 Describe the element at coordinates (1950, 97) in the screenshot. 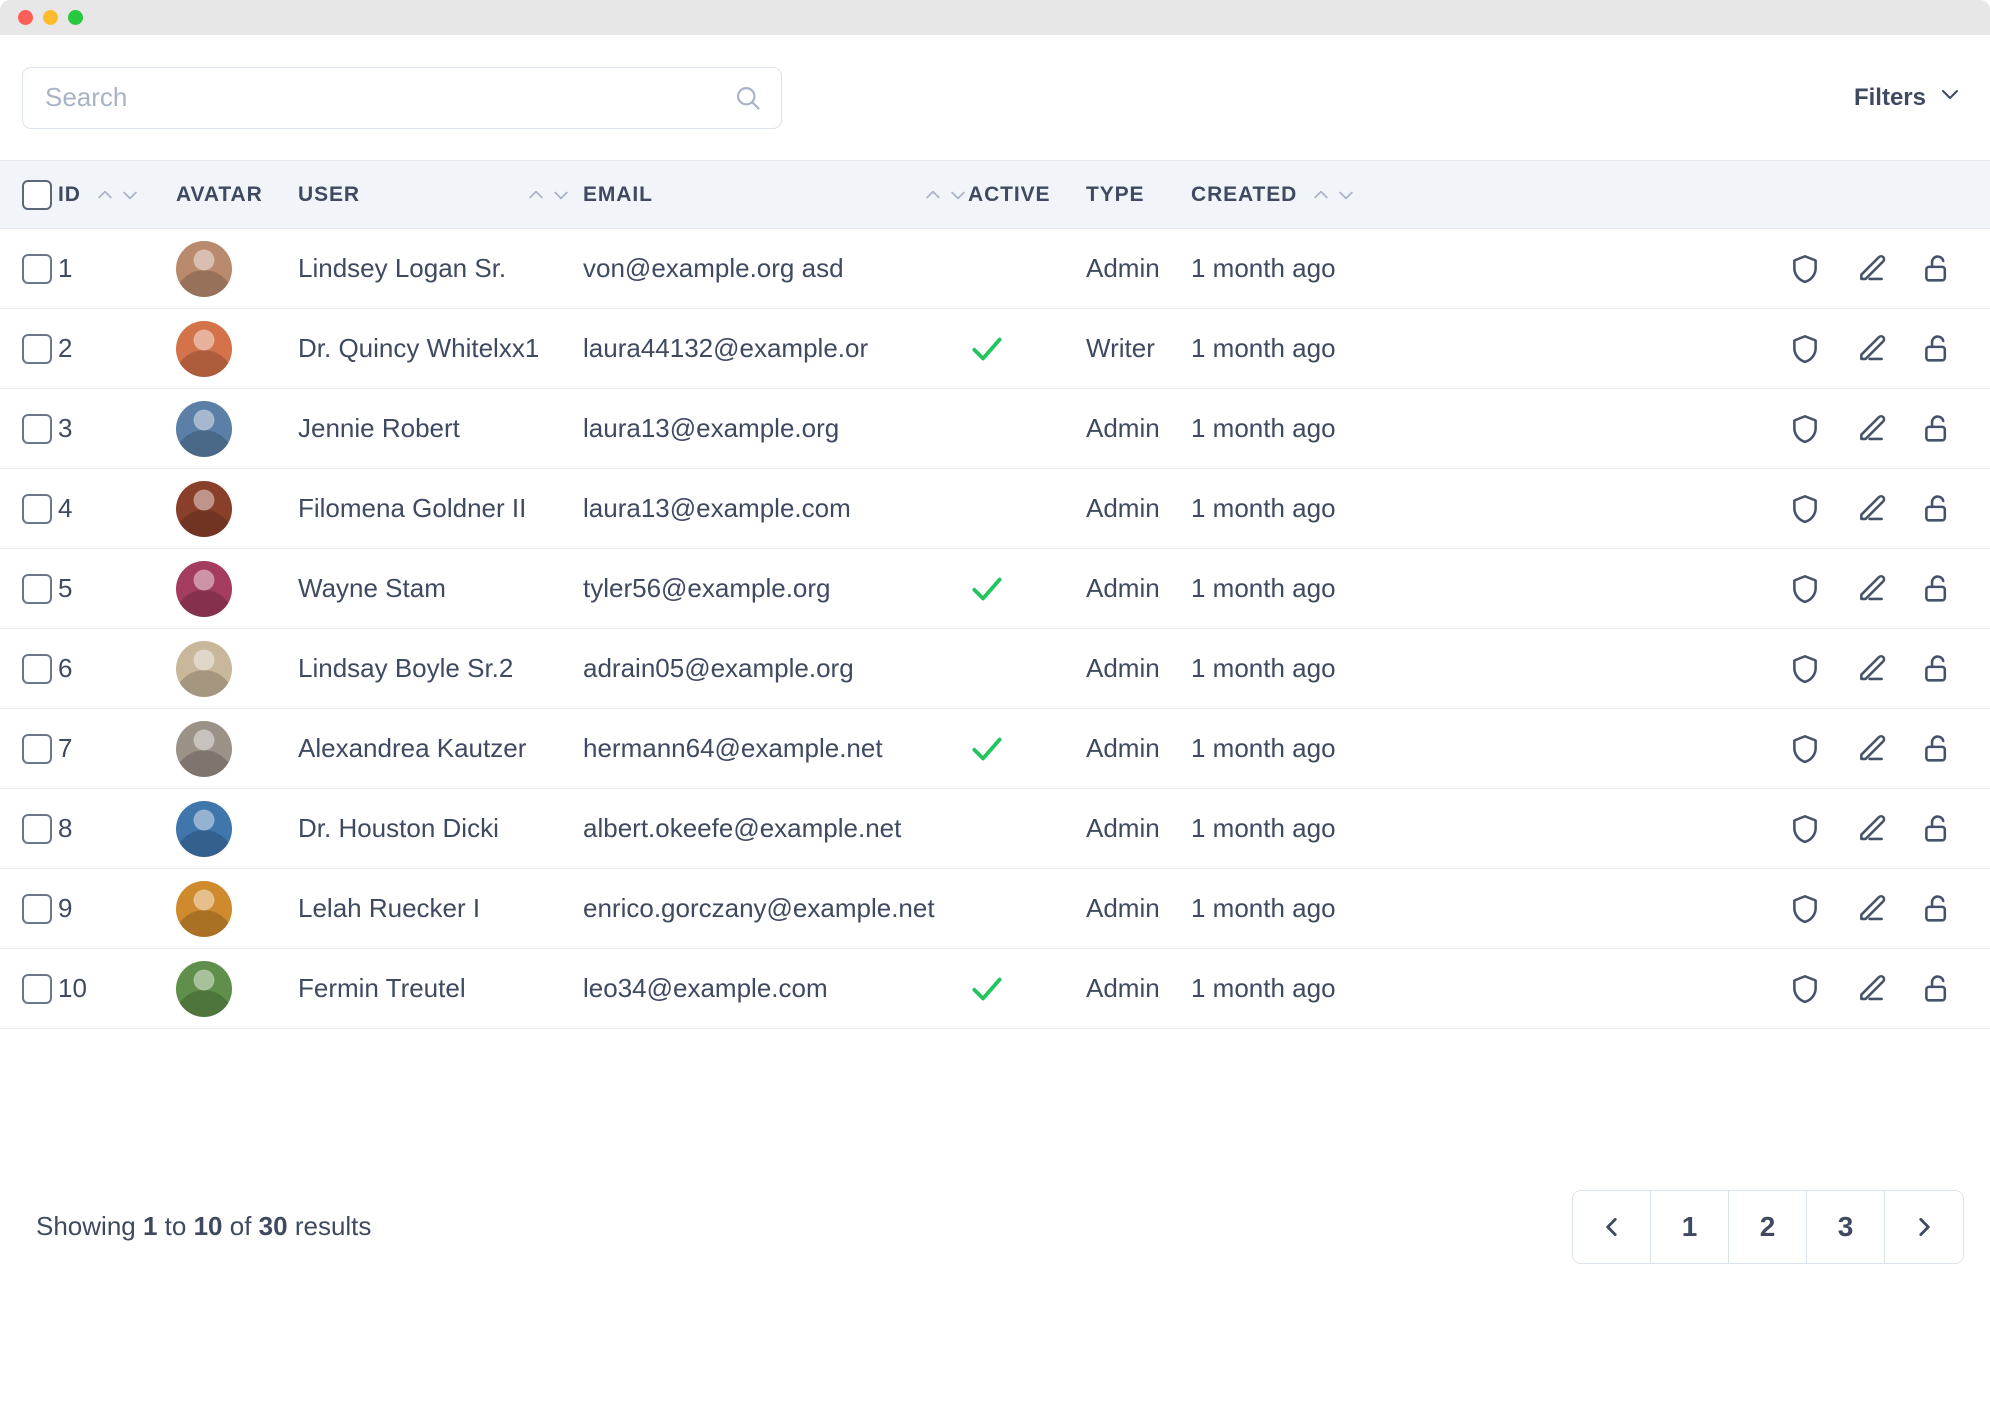

I see `chevron-down-icon` at that location.